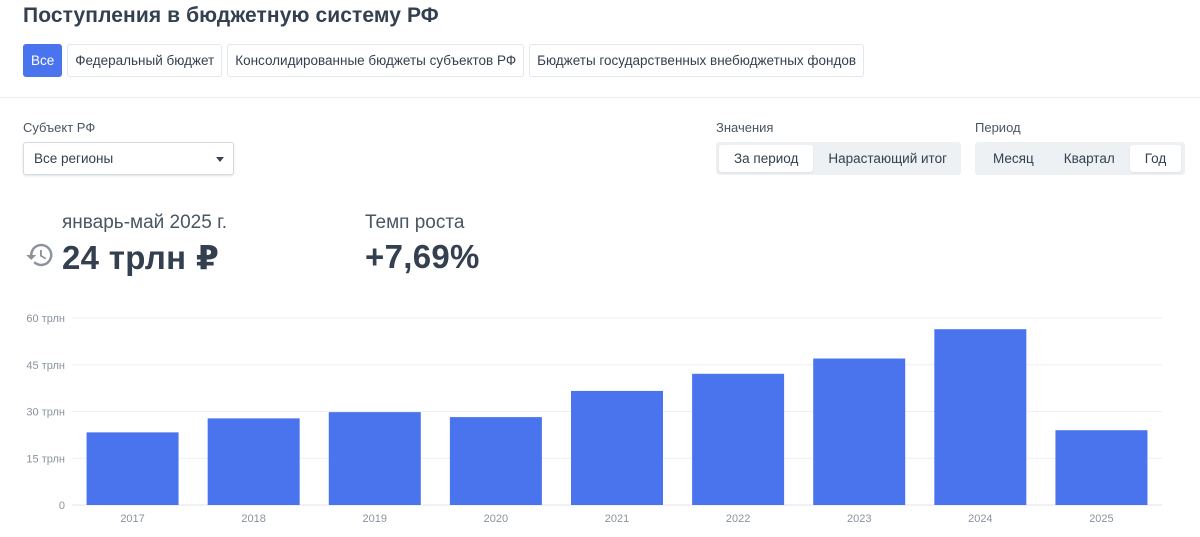  Describe the element at coordinates (998, 127) in the screenshot. I see `period-filter-label: Период` at that location.